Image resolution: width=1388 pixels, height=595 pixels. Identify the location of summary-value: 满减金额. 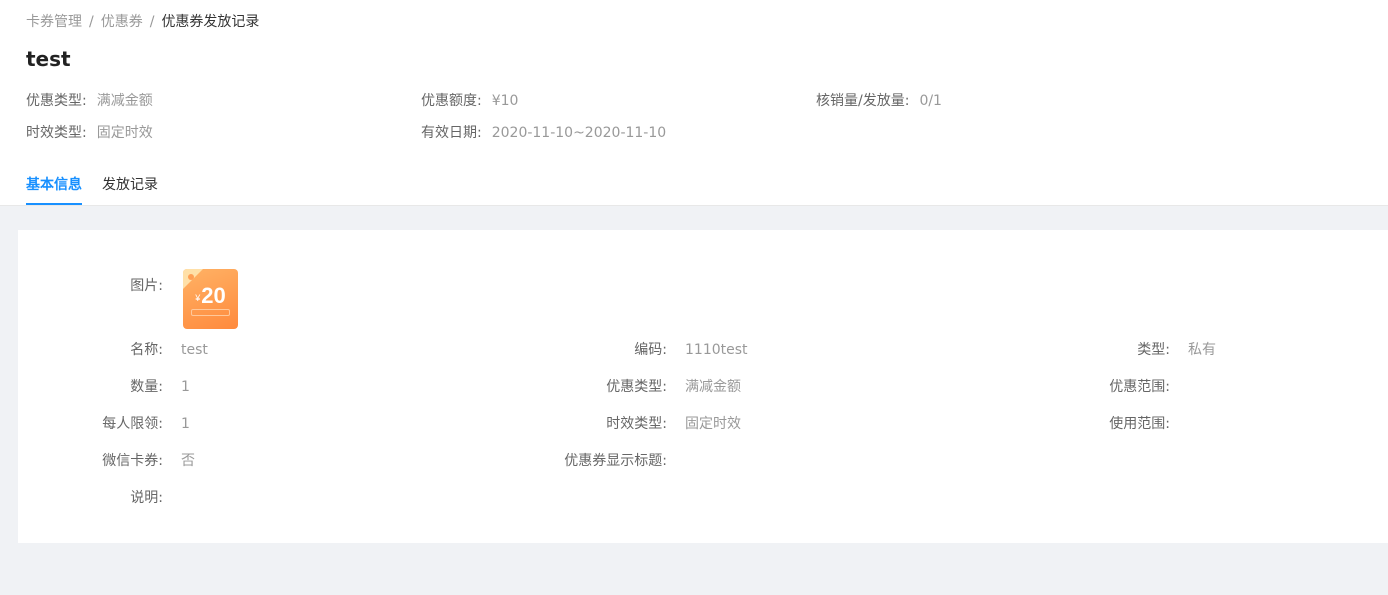
(124, 101).